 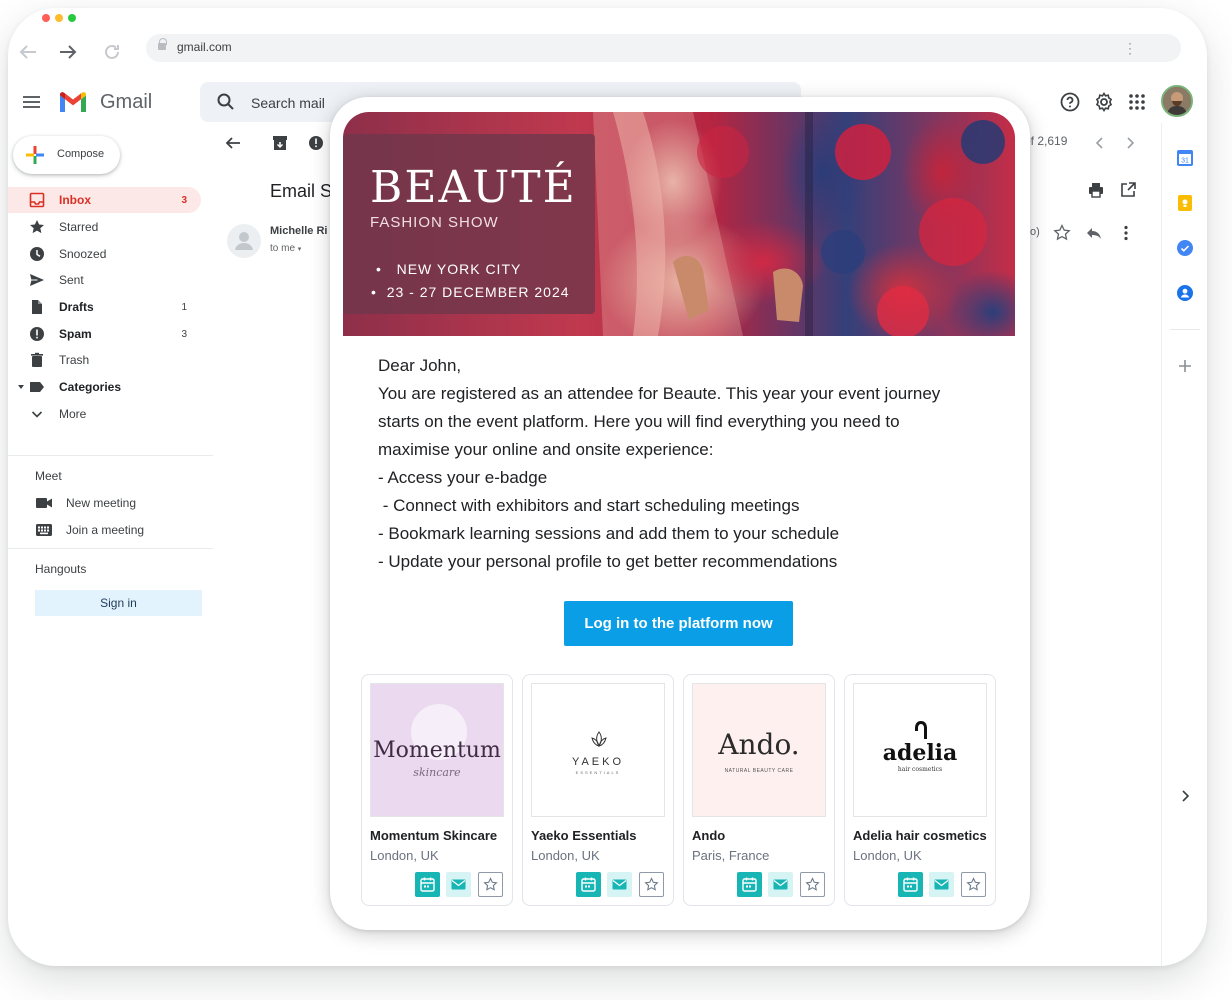 What do you see at coordinates (121, 503) in the screenshot?
I see `new-meeting-link: New meeting` at bounding box center [121, 503].